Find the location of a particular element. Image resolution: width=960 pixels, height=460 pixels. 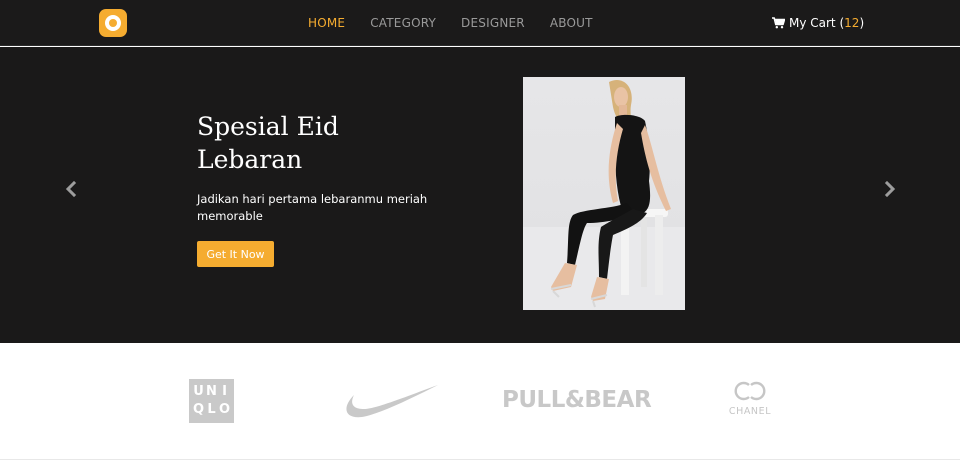

chevron-right-icon is located at coordinates (890, 189).